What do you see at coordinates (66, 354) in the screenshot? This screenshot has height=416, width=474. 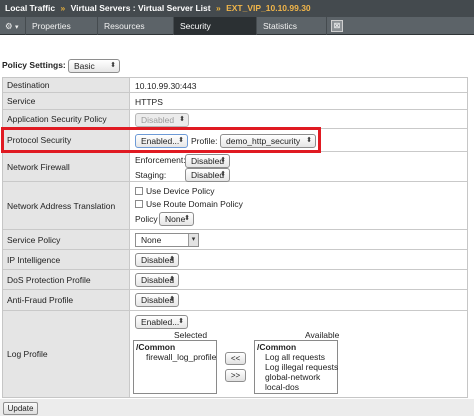 I see `log-profile-label: Log Profile` at bounding box center [66, 354].